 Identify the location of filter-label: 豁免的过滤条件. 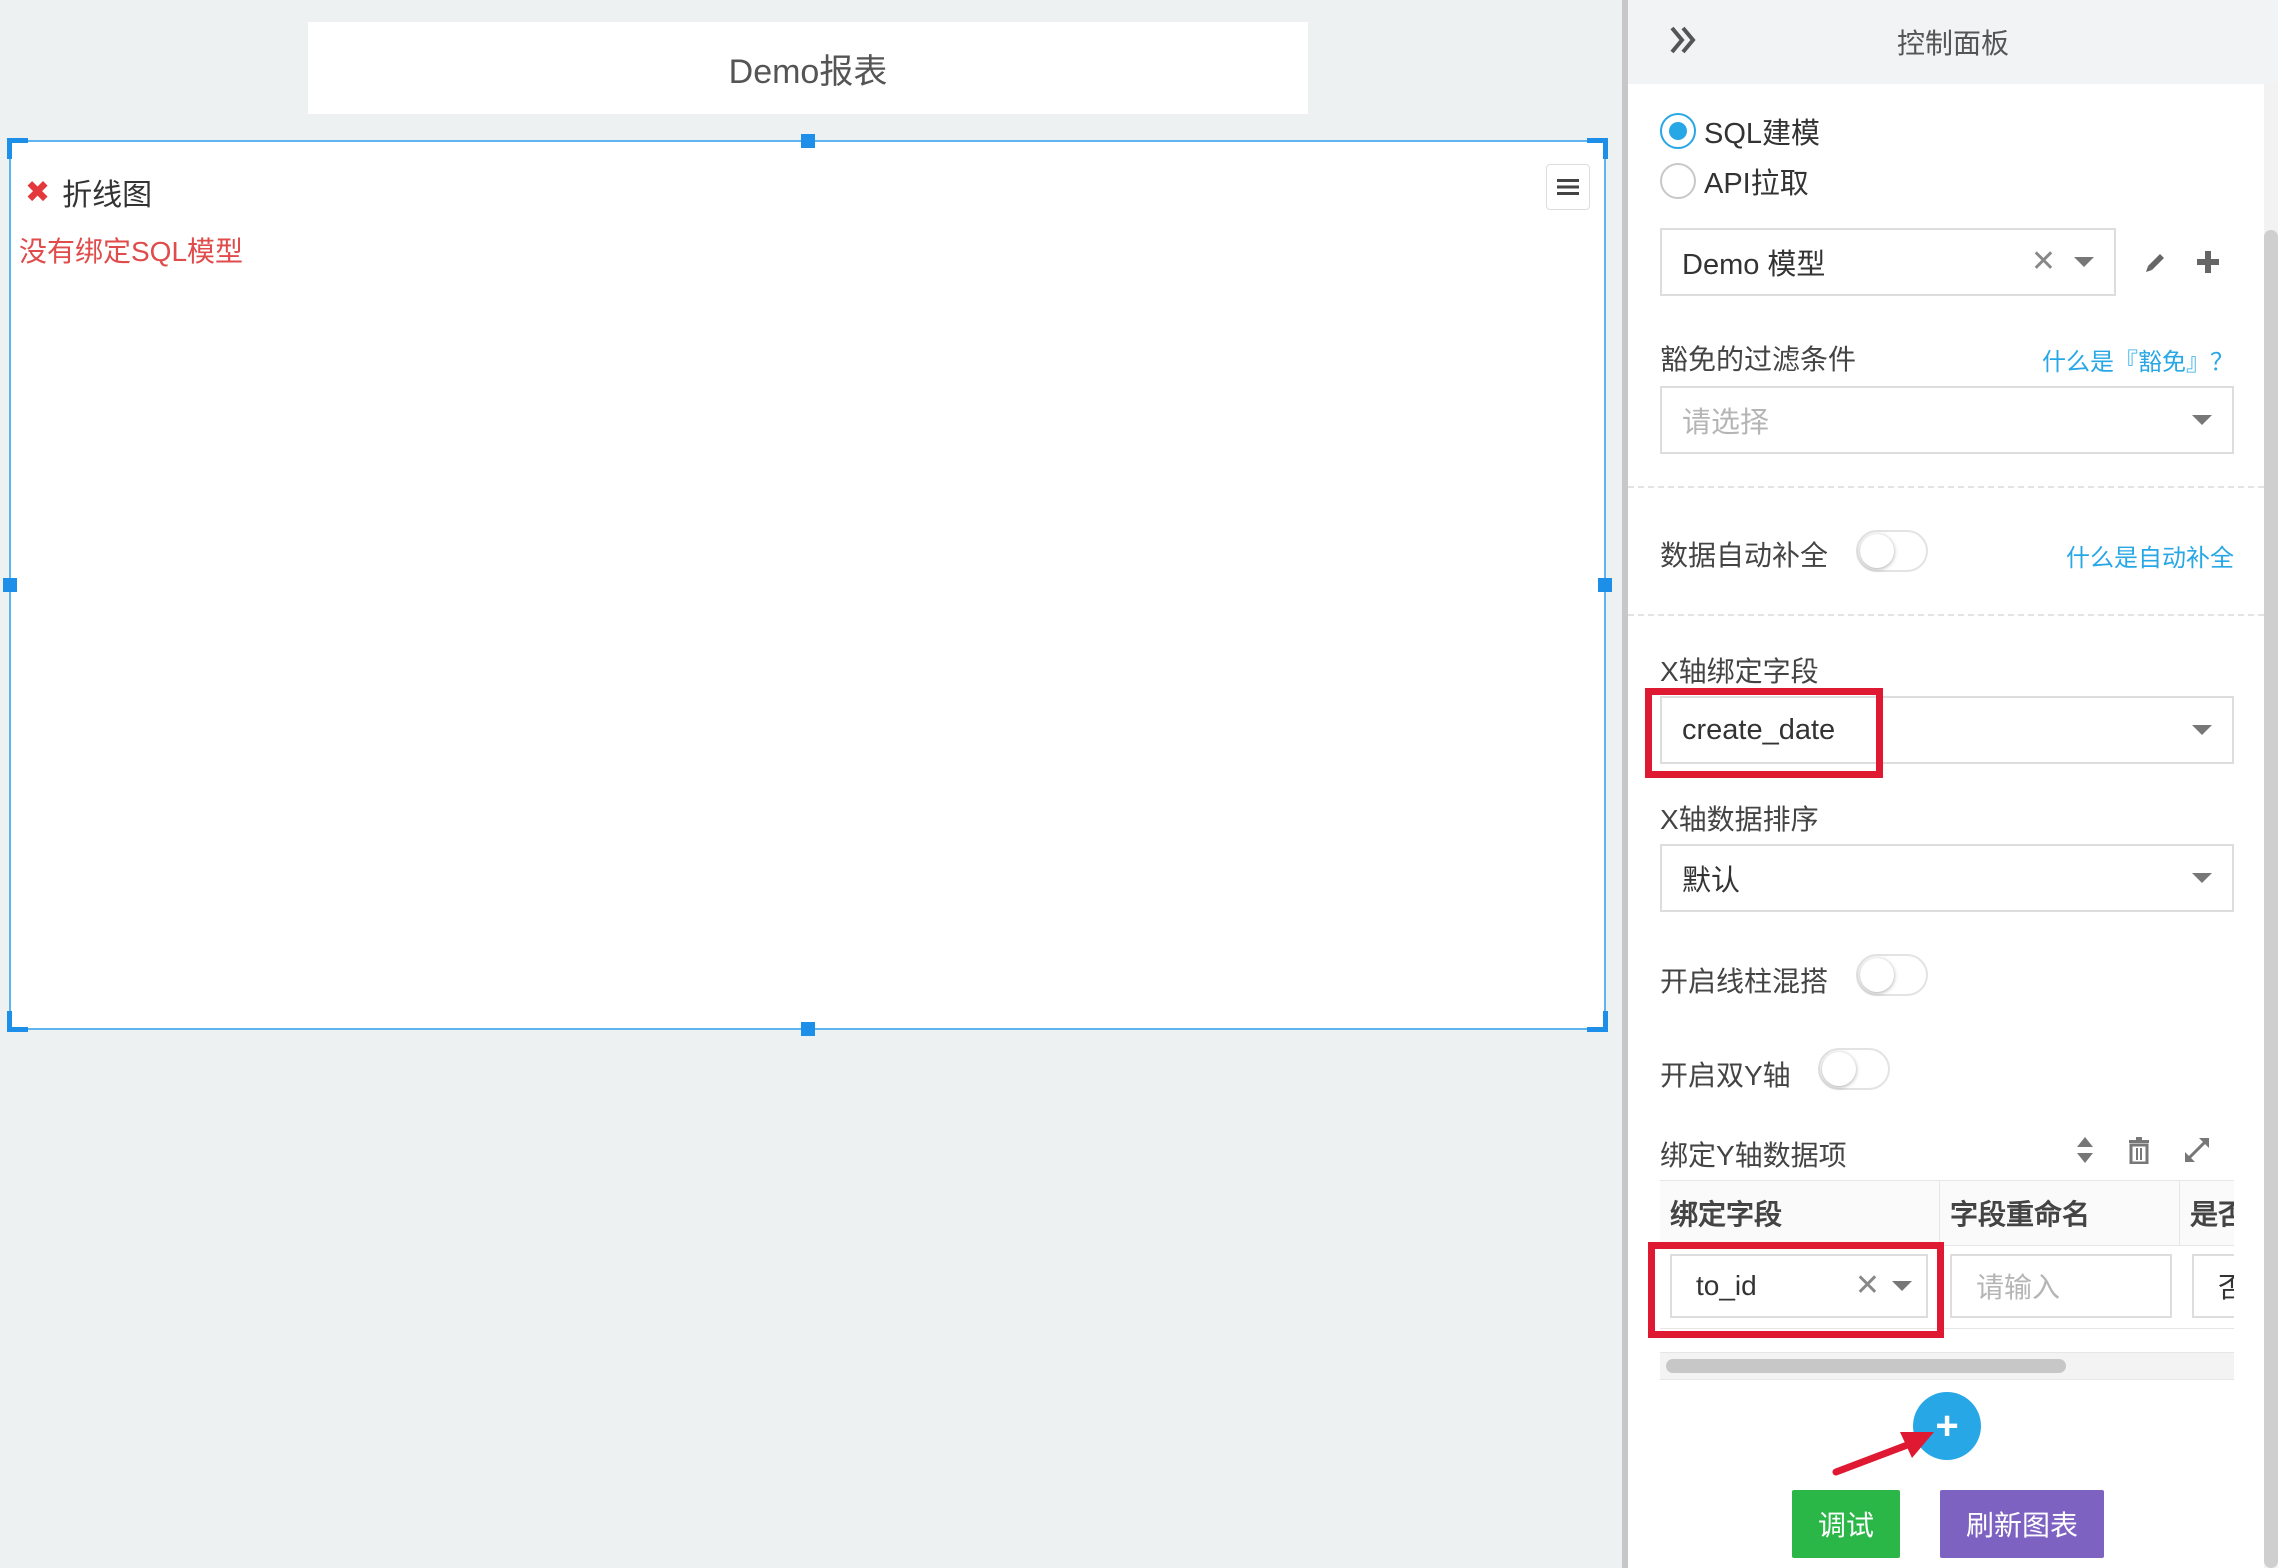
(1758, 359).